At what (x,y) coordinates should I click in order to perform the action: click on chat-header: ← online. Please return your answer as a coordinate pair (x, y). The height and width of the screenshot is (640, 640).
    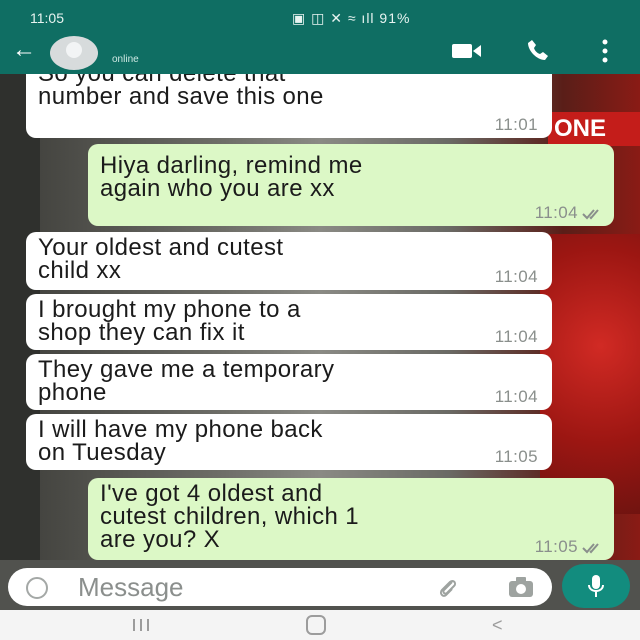
    Looking at the image, I should click on (320, 51).